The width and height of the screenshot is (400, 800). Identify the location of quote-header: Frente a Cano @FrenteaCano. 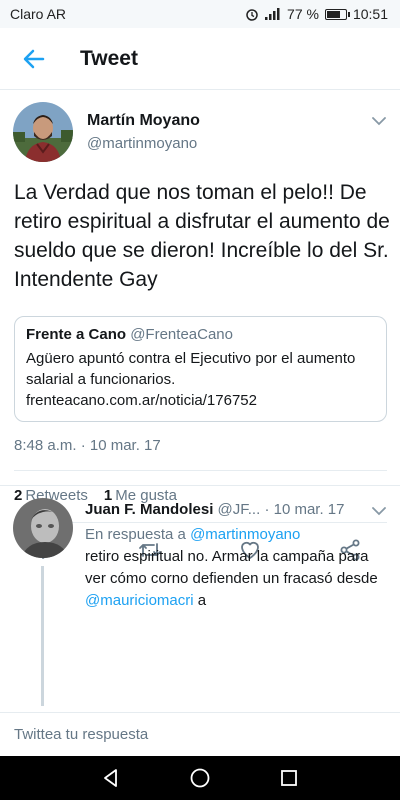
(200, 335).